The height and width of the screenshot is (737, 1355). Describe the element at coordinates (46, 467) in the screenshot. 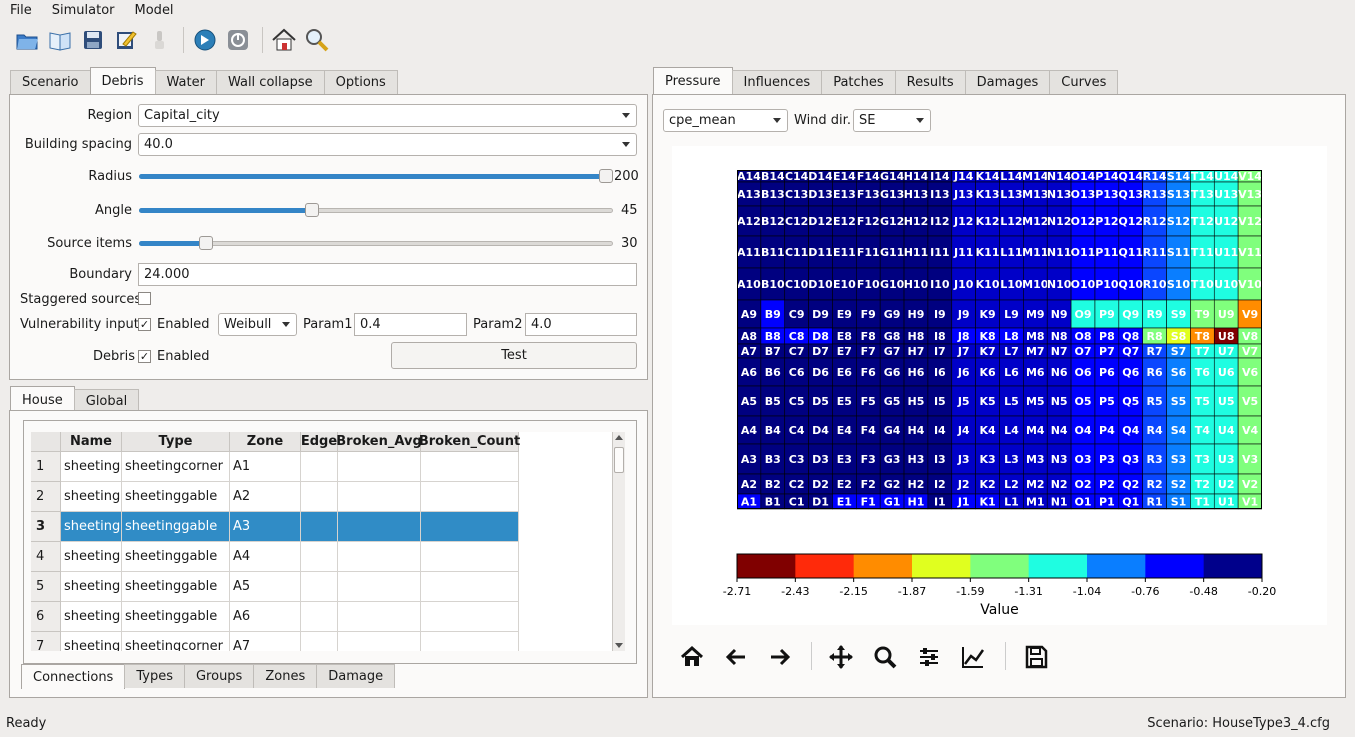

I see `row-header: 1` at that location.